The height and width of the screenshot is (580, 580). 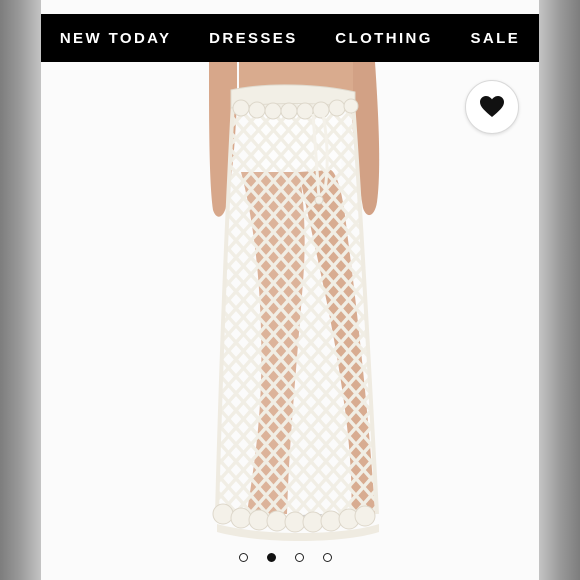 What do you see at coordinates (384, 38) in the screenshot?
I see `nav-clothing: CLOTHING` at bounding box center [384, 38].